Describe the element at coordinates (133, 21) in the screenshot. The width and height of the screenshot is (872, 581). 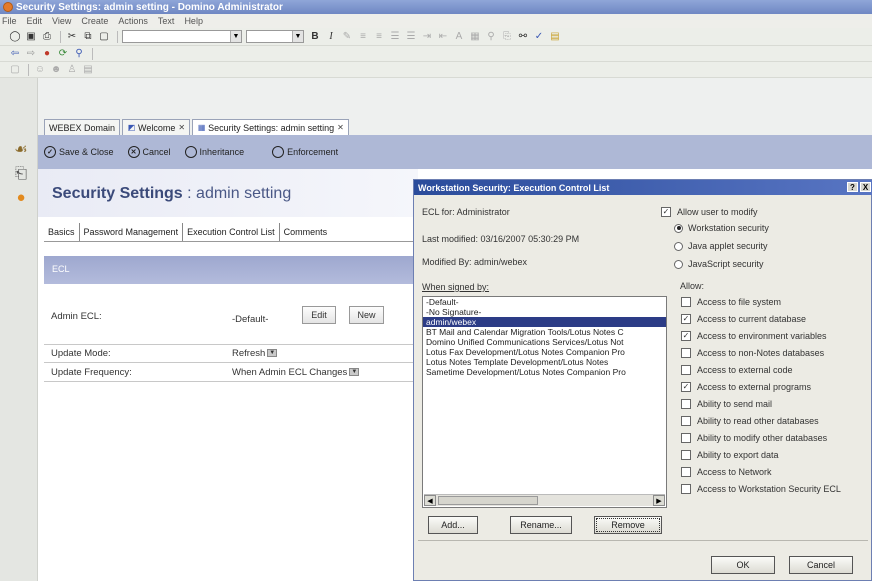
I see `menu-actions: Actions` at that location.